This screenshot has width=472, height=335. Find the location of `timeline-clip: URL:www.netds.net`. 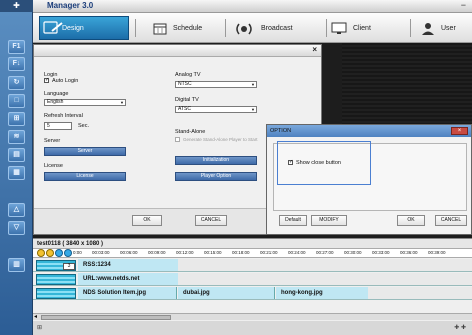

timeline-clip: URL:www.netds.net is located at coordinates (128, 279).